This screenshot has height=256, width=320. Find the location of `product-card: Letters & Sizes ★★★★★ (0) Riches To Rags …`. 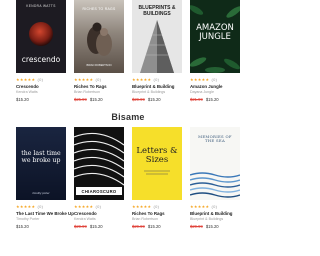

product-card: Letters & Sizes ★★★★★ (0) Riches To Rags … is located at coordinates (157, 178).